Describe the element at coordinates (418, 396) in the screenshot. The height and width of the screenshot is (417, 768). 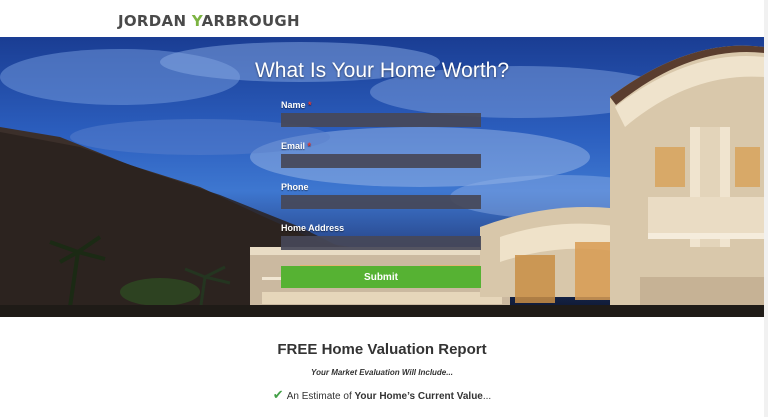
I see `bullet-strong: Your Home’s Current Value` at that location.